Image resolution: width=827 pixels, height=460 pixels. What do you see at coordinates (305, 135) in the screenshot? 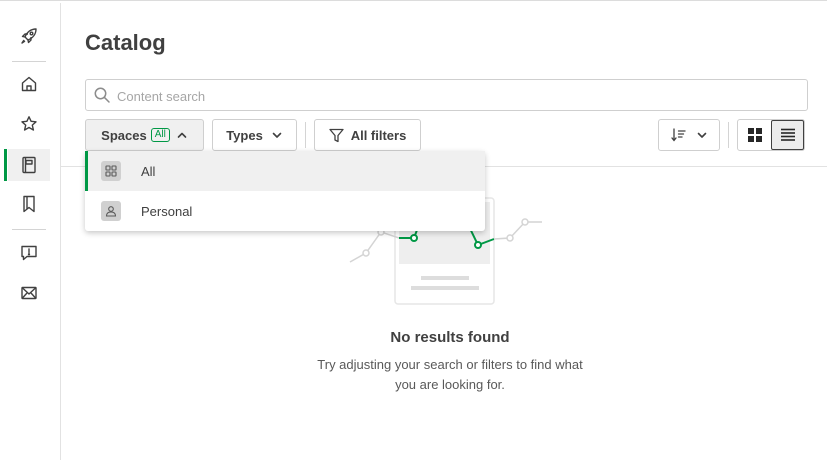
I see `filter-separator` at bounding box center [305, 135].